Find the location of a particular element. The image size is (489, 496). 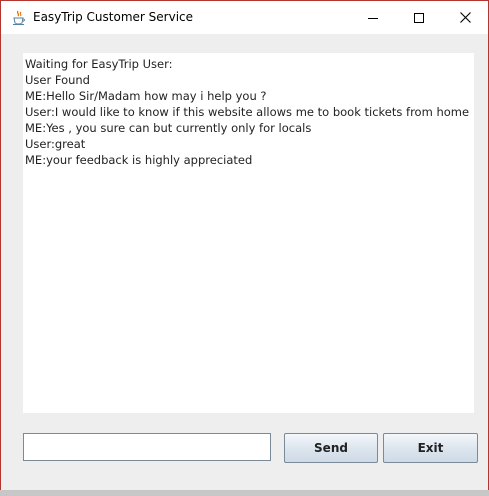

maximize-button is located at coordinates (419, 17).